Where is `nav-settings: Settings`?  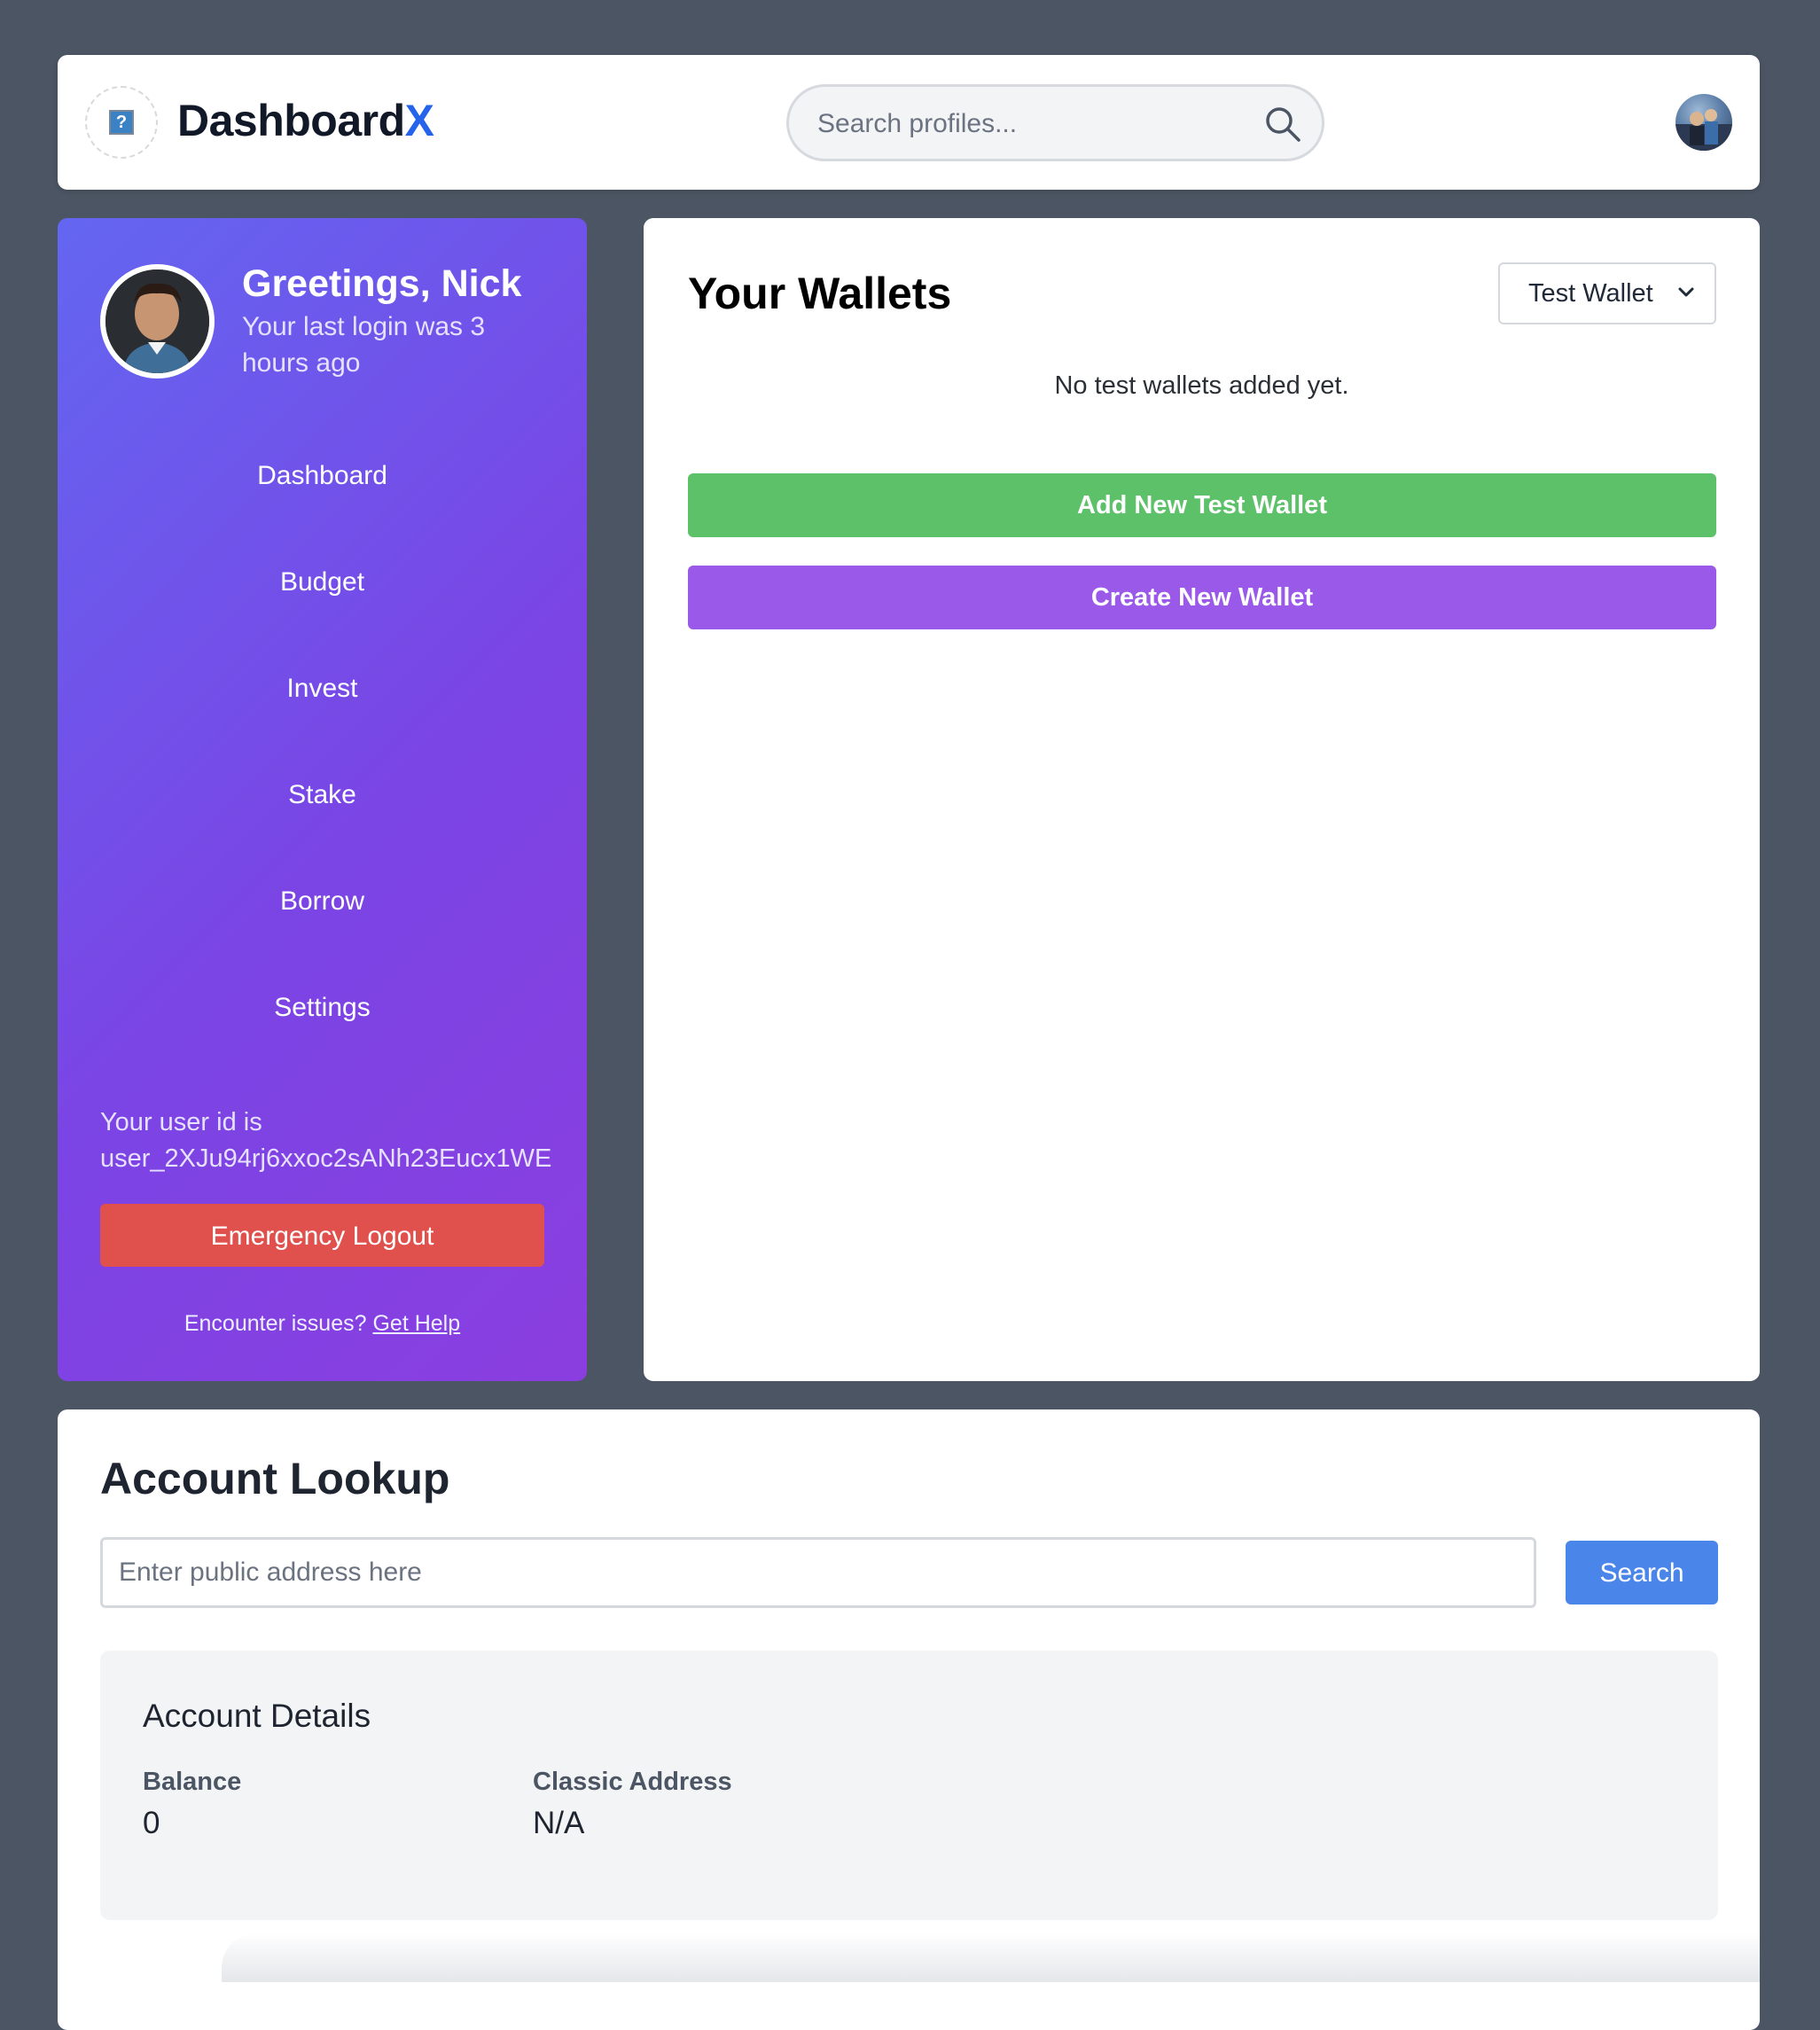
nav-settings: Settings is located at coordinates (322, 1008).